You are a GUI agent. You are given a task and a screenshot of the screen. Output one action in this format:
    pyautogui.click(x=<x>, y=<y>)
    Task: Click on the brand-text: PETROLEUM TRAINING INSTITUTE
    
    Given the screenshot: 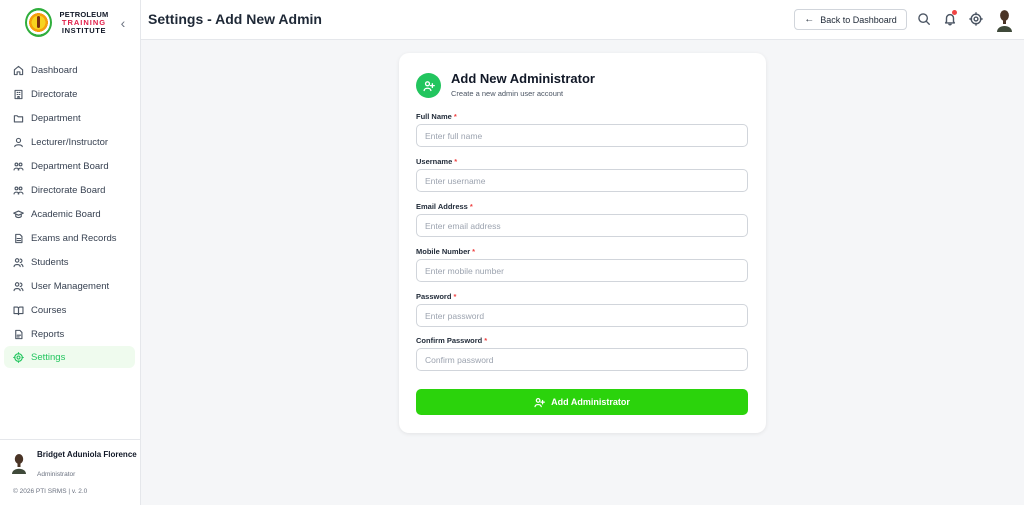 What is the action you would take?
    pyautogui.click(x=84, y=23)
    